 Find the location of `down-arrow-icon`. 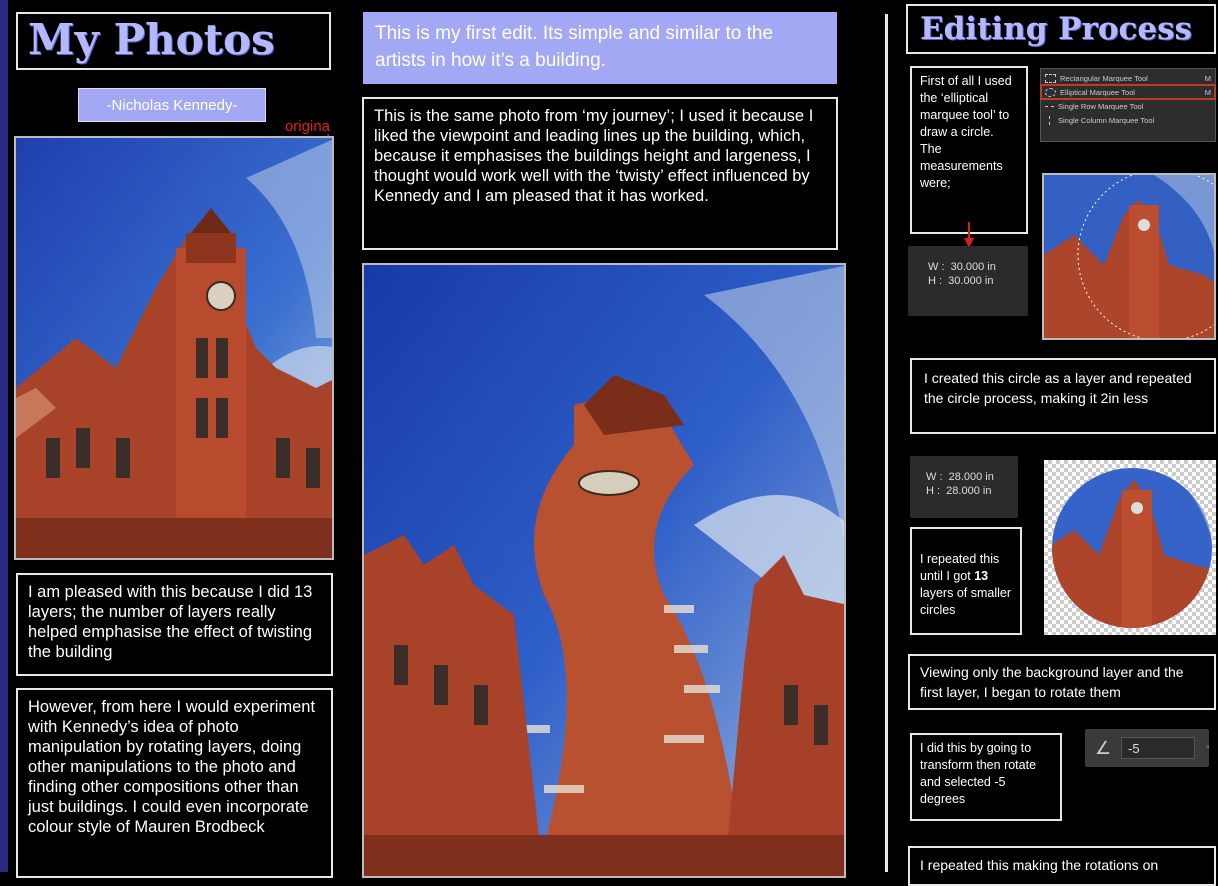

down-arrow-icon is located at coordinates (969, 235).